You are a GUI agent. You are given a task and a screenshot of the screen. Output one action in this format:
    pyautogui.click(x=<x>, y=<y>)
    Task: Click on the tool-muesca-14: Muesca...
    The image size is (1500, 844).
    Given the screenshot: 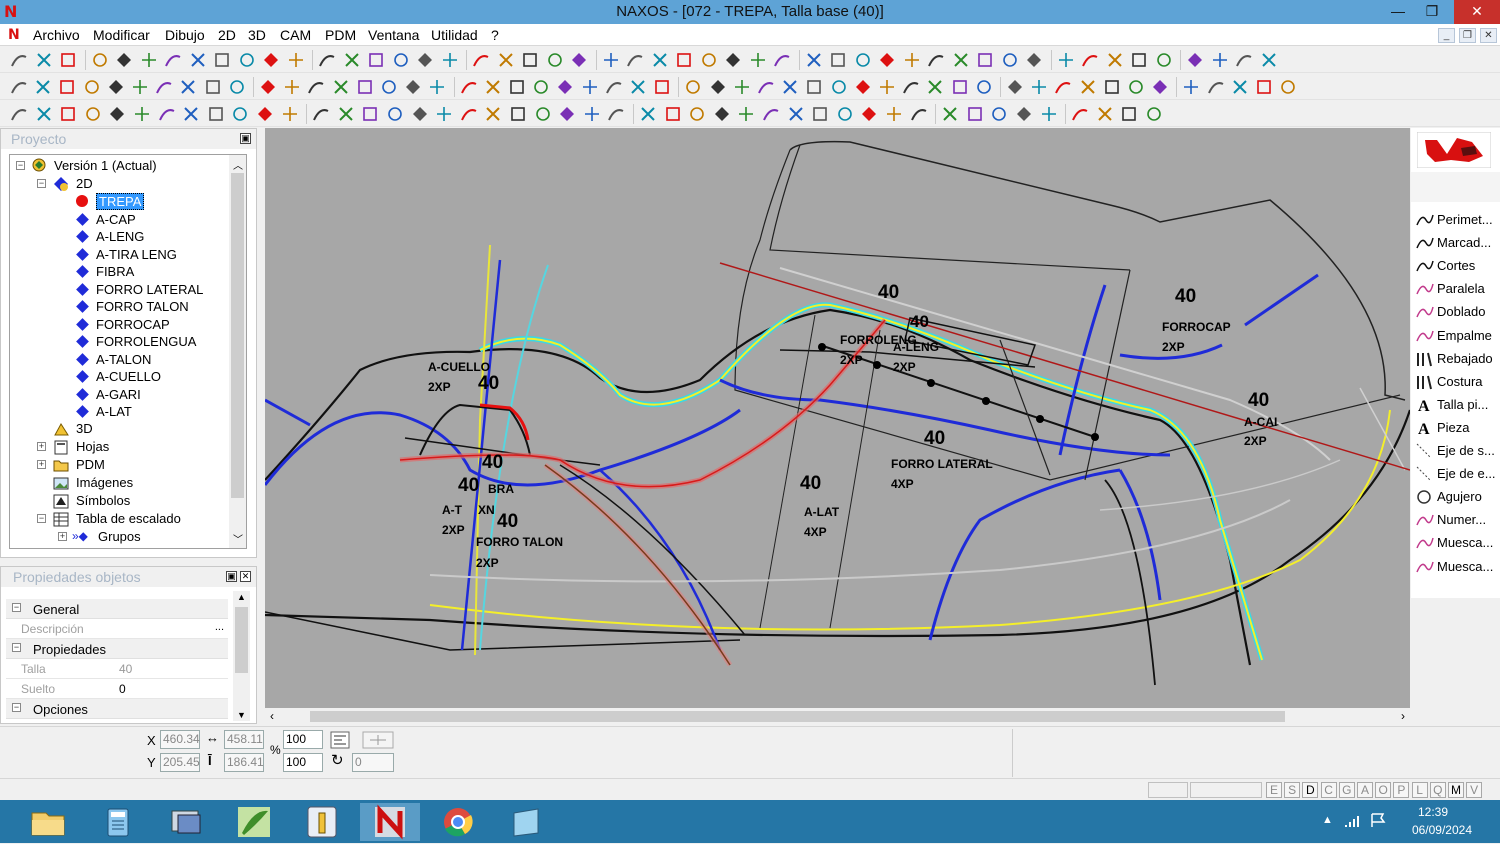 What is the action you would take?
    pyautogui.click(x=1457, y=543)
    